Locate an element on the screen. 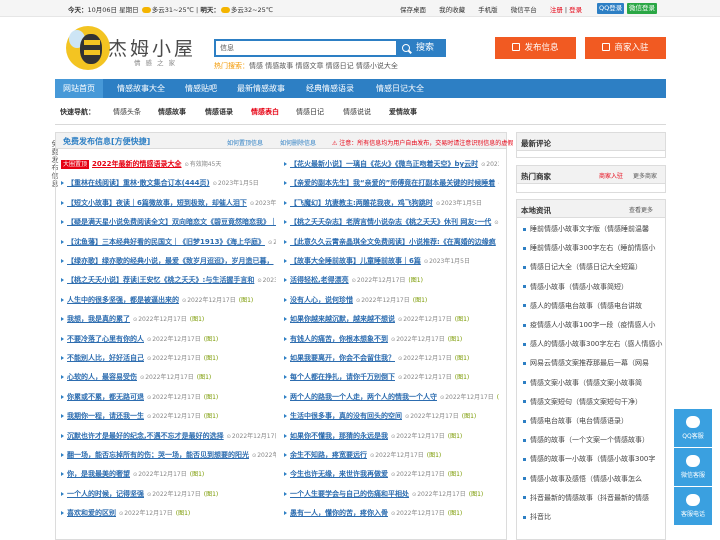  listing-title: 如果你不懂我，那猜的永远是我 is located at coordinates (339, 436).